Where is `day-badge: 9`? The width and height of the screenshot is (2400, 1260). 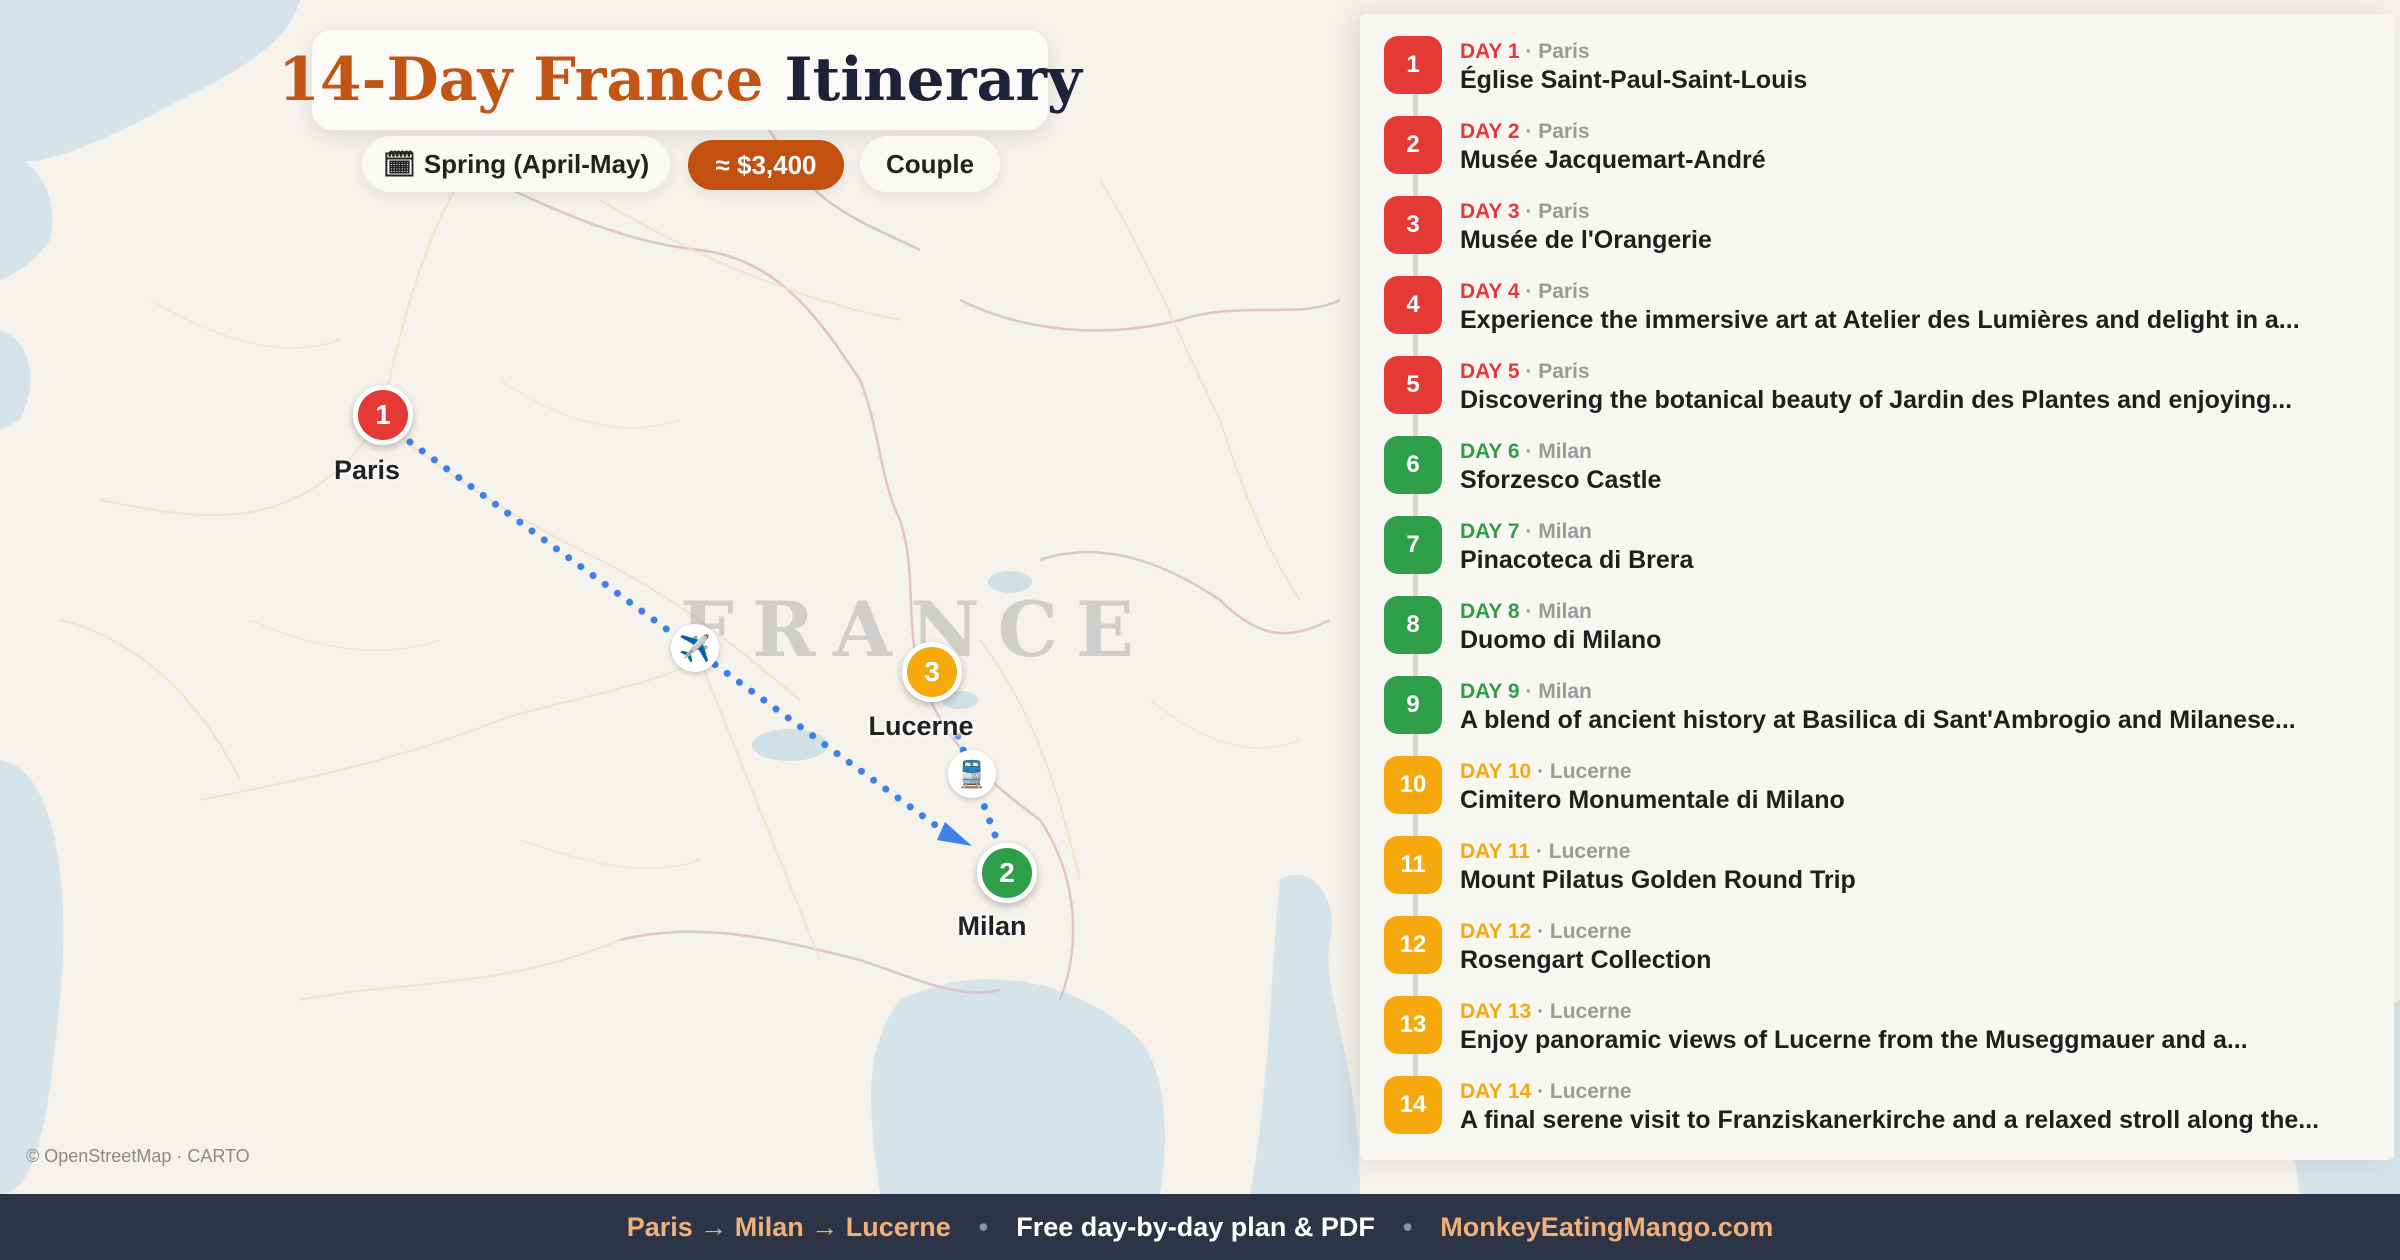 day-badge: 9 is located at coordinates (1413, 705).